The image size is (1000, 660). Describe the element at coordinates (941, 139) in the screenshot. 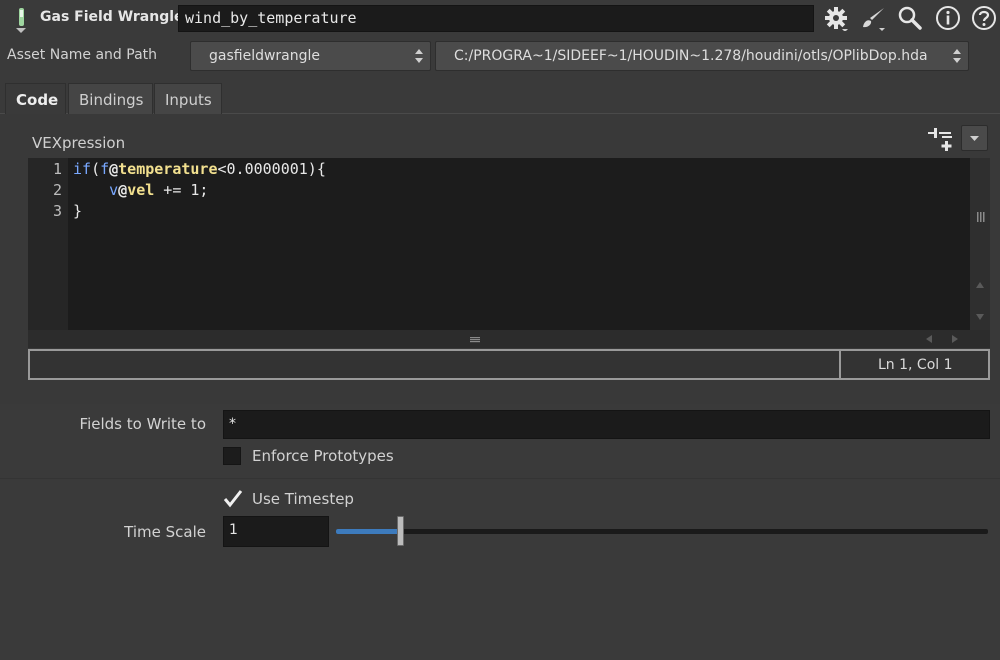

I see `snippet-tools-icon` at that location.